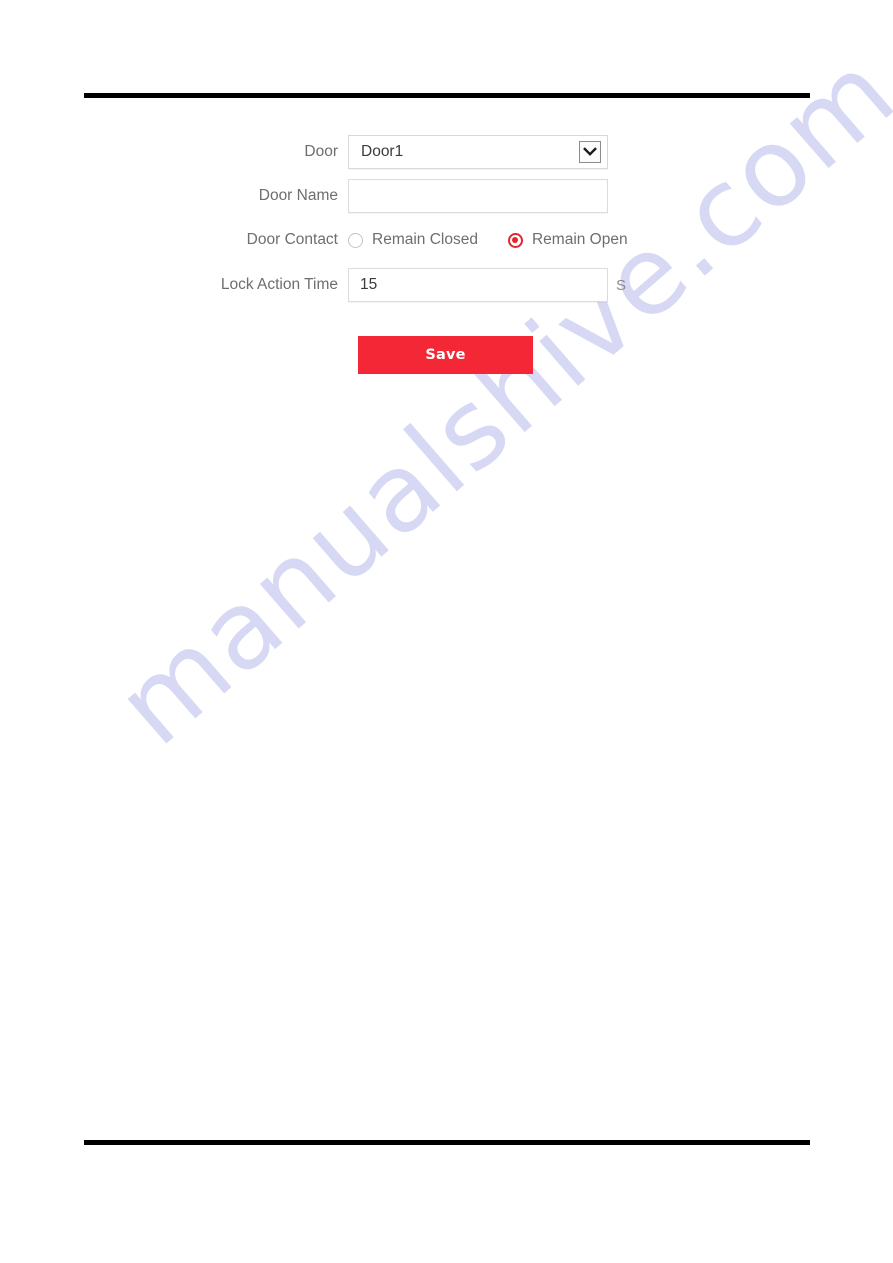  I want to click on lock-action-time-label: Lock Action Time, so click(279, 284).